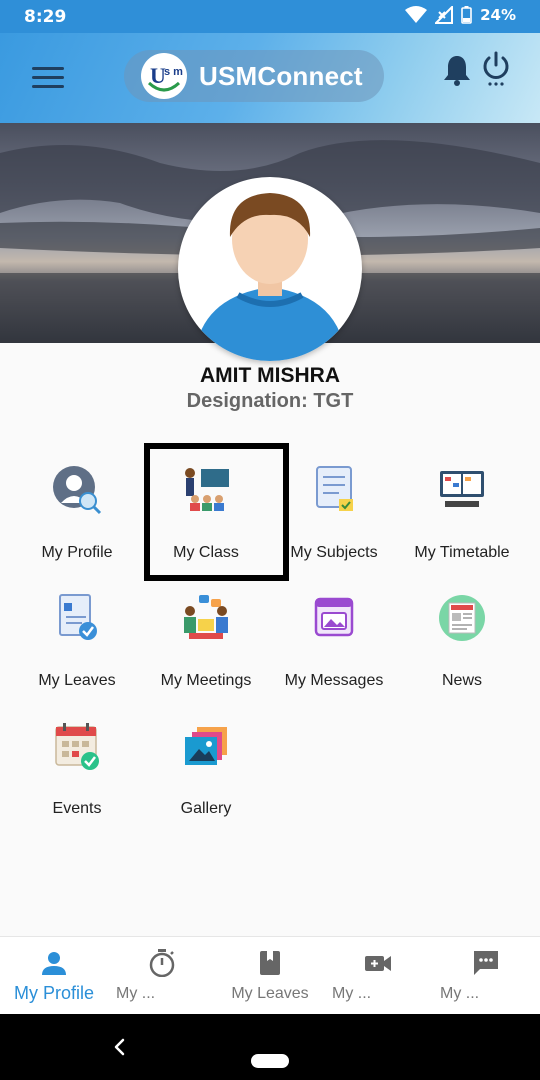 The image size is (540, 1080). I want to click on menu-label: My Timetable, so click(462, 552).